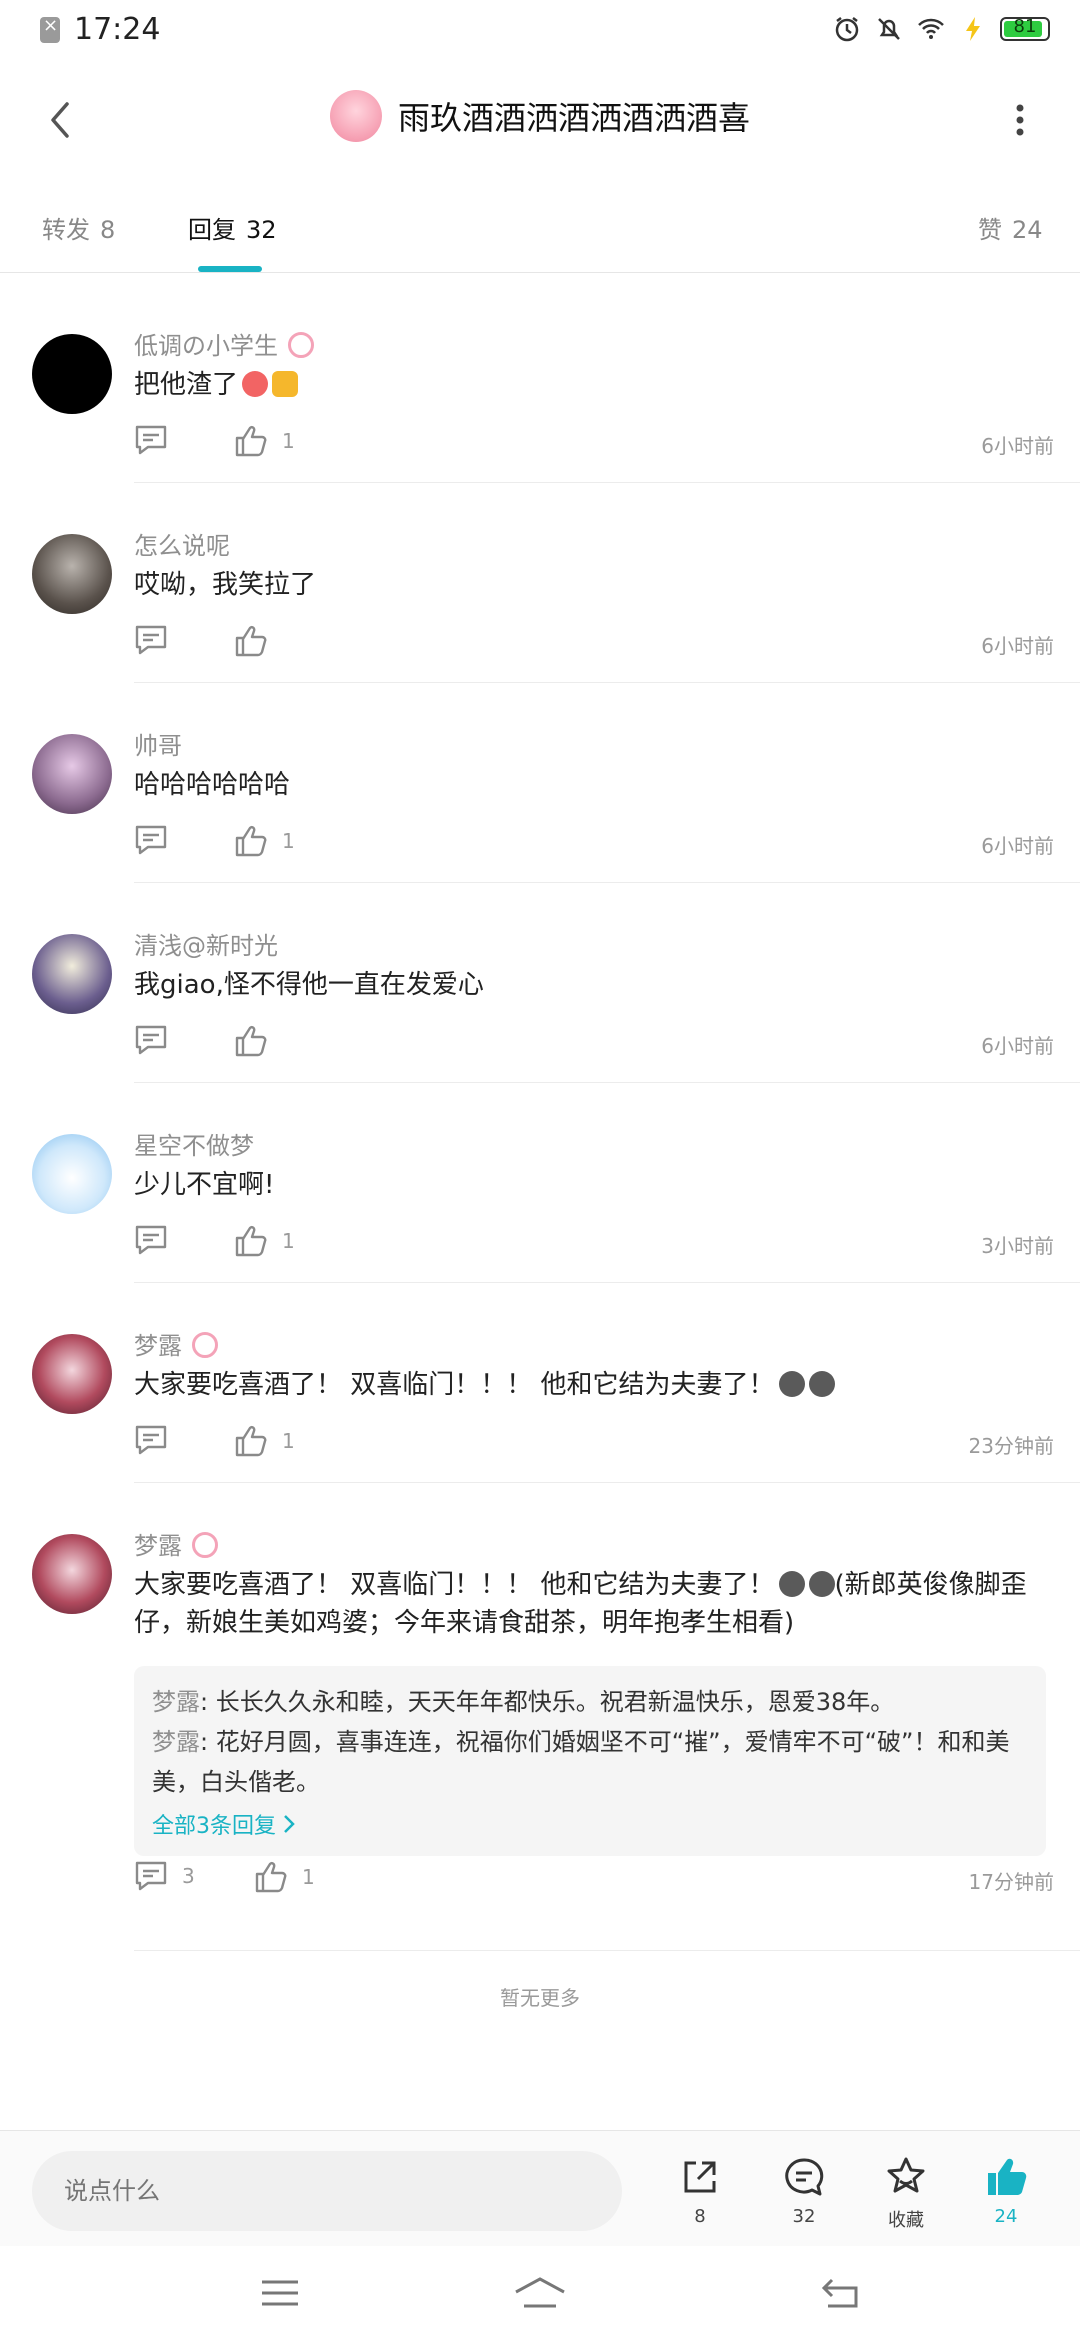 This screenshot has height=2340, width=1080. I want to click on status-right: 81, so click(941, 29).